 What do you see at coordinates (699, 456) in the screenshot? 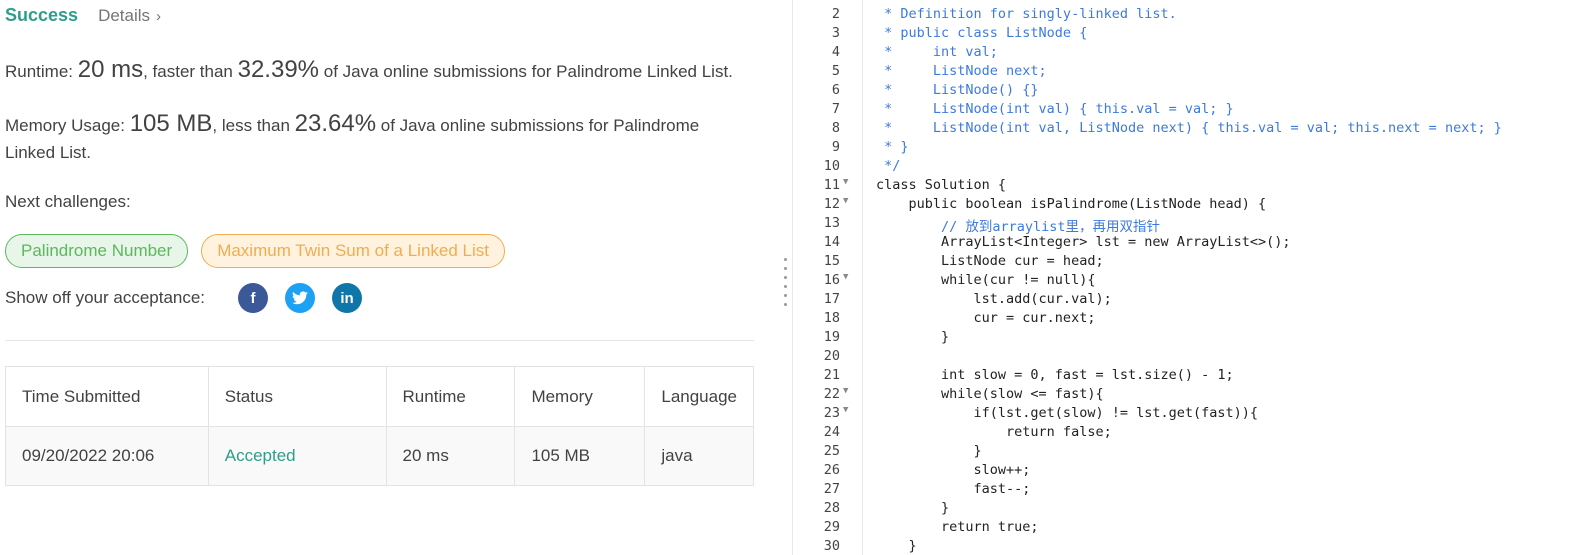
I see `cell-language: java` at bounding box center [699, 456].